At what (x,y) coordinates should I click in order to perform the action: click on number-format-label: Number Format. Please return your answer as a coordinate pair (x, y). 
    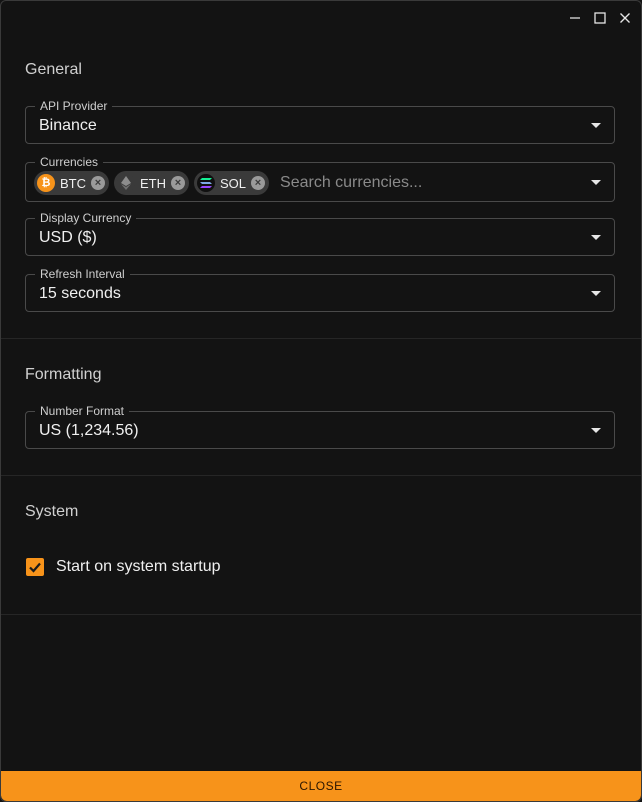
    Looking at the image, I should click on (82, 411).